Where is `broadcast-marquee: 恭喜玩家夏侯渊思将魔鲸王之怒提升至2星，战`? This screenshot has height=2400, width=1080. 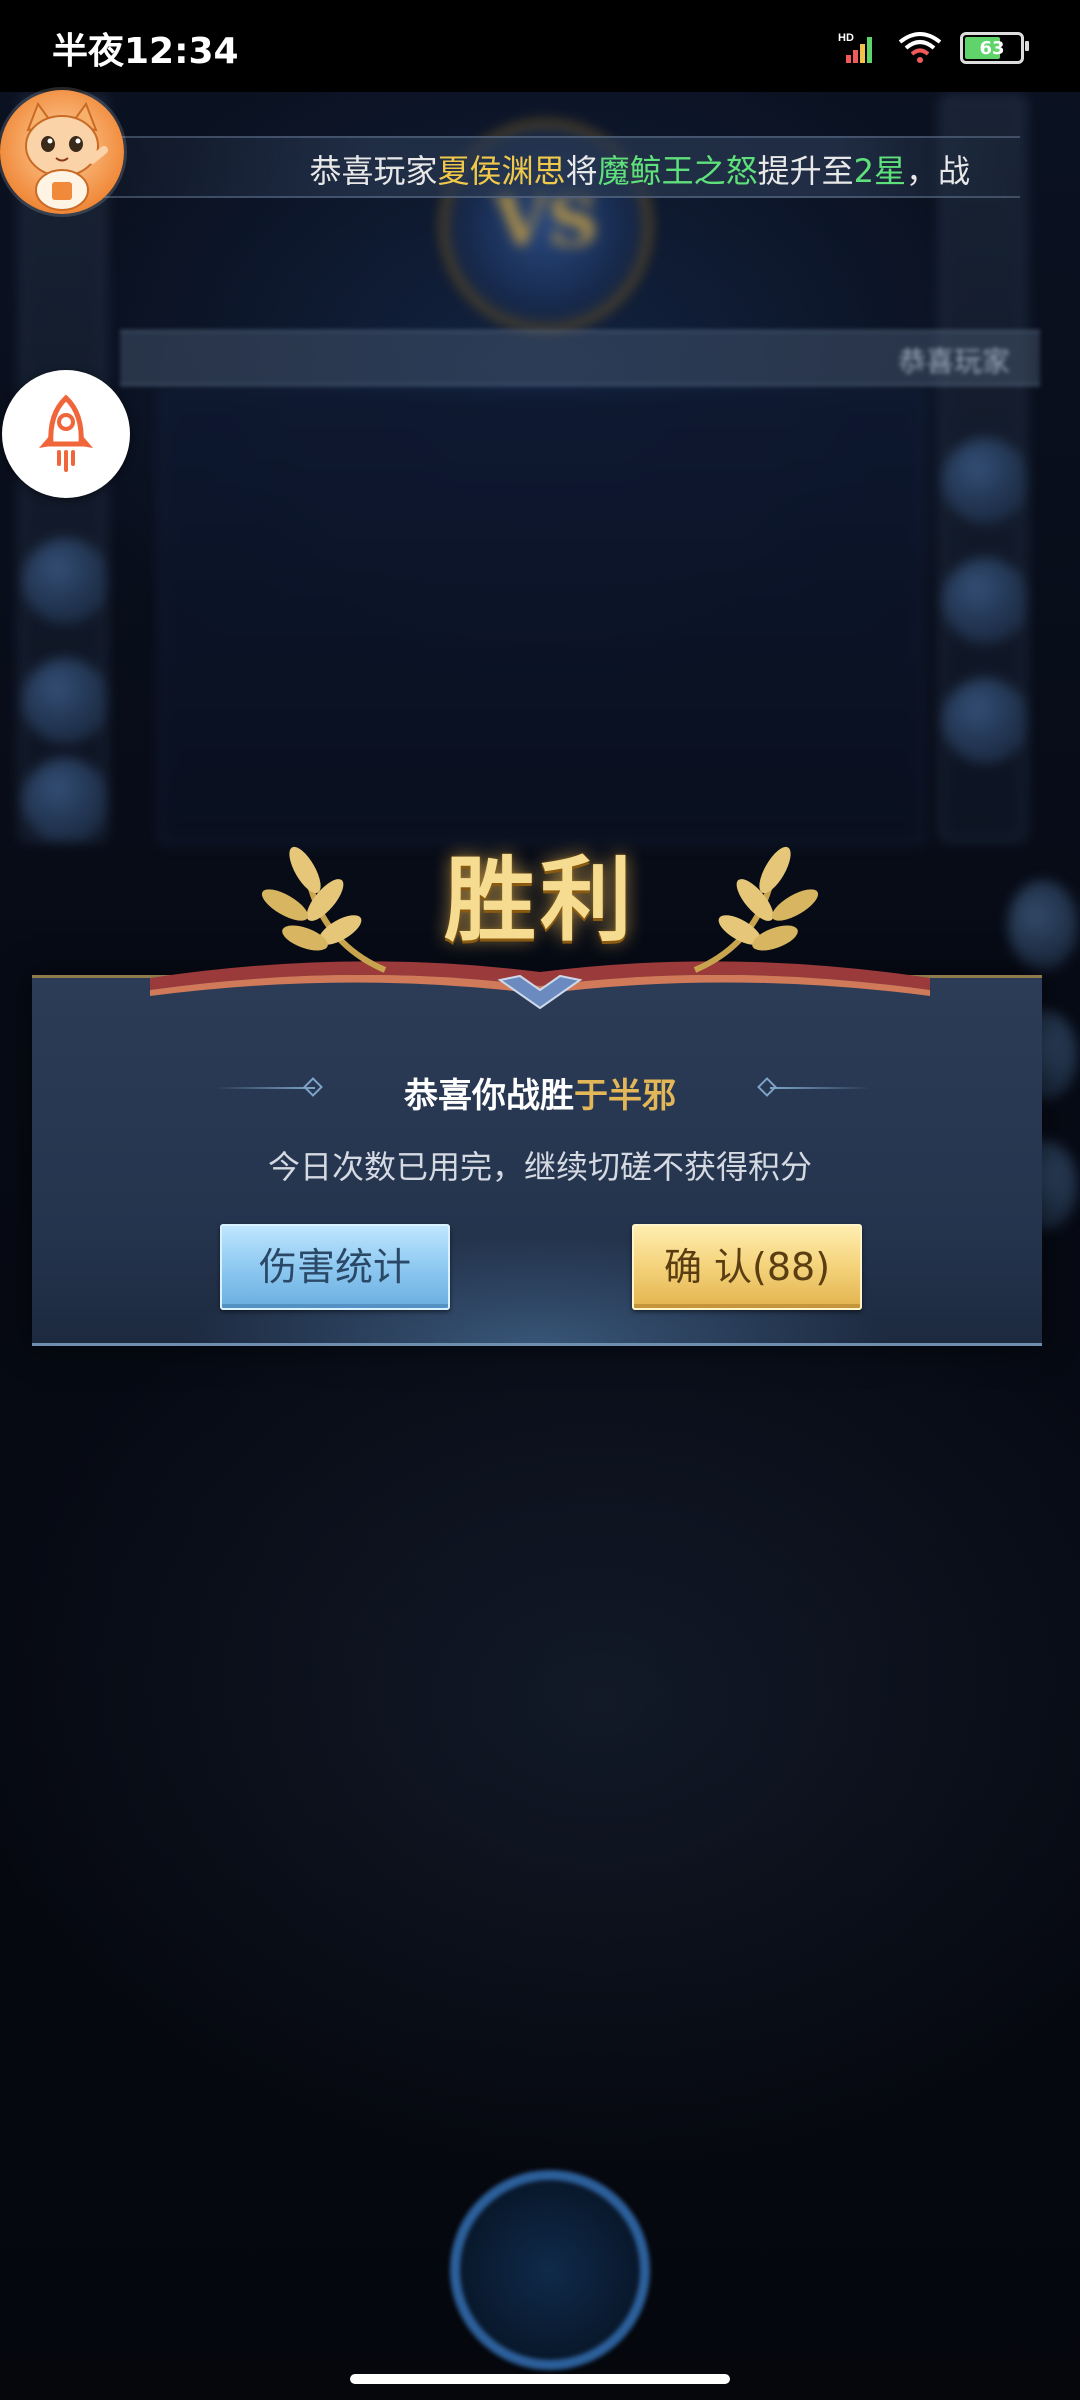 broadcast-marquee: 恭喜玩家夏侯渊思将魔鲸王之怒提升至2星，战 is located at coordinates (560, 167).